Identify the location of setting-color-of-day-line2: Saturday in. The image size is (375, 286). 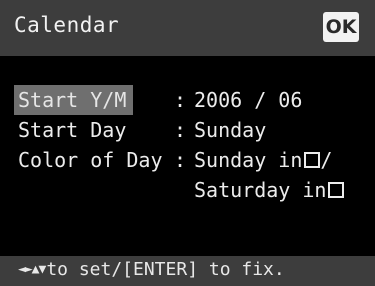
(189, 190).